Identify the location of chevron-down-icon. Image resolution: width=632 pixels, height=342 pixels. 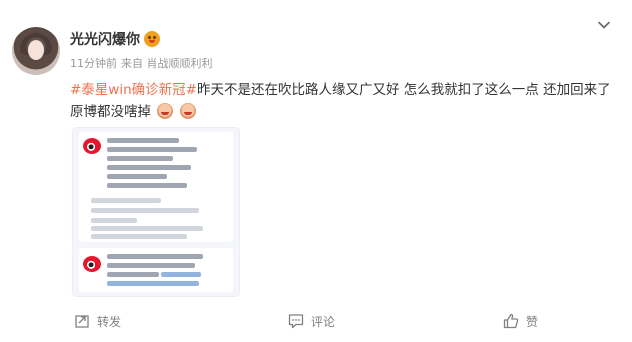
(604, 25).